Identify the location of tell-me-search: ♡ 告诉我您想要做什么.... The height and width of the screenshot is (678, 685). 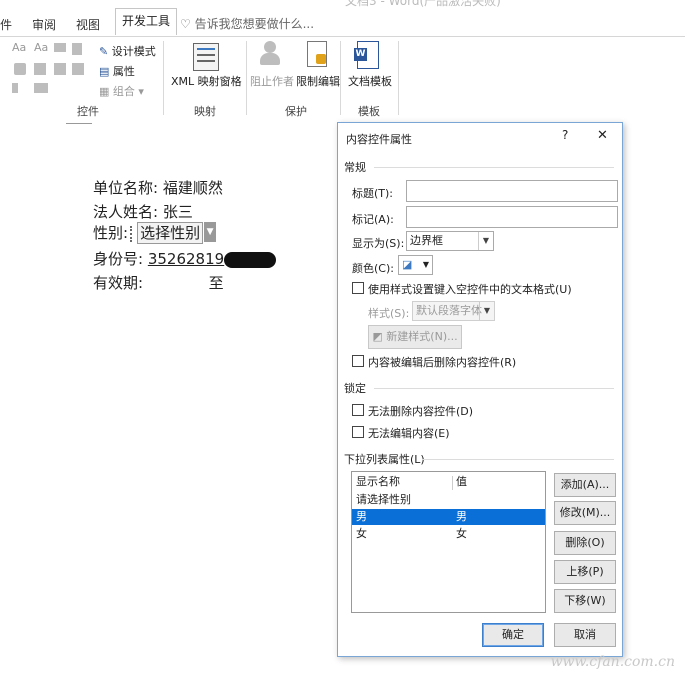
(247, 23).